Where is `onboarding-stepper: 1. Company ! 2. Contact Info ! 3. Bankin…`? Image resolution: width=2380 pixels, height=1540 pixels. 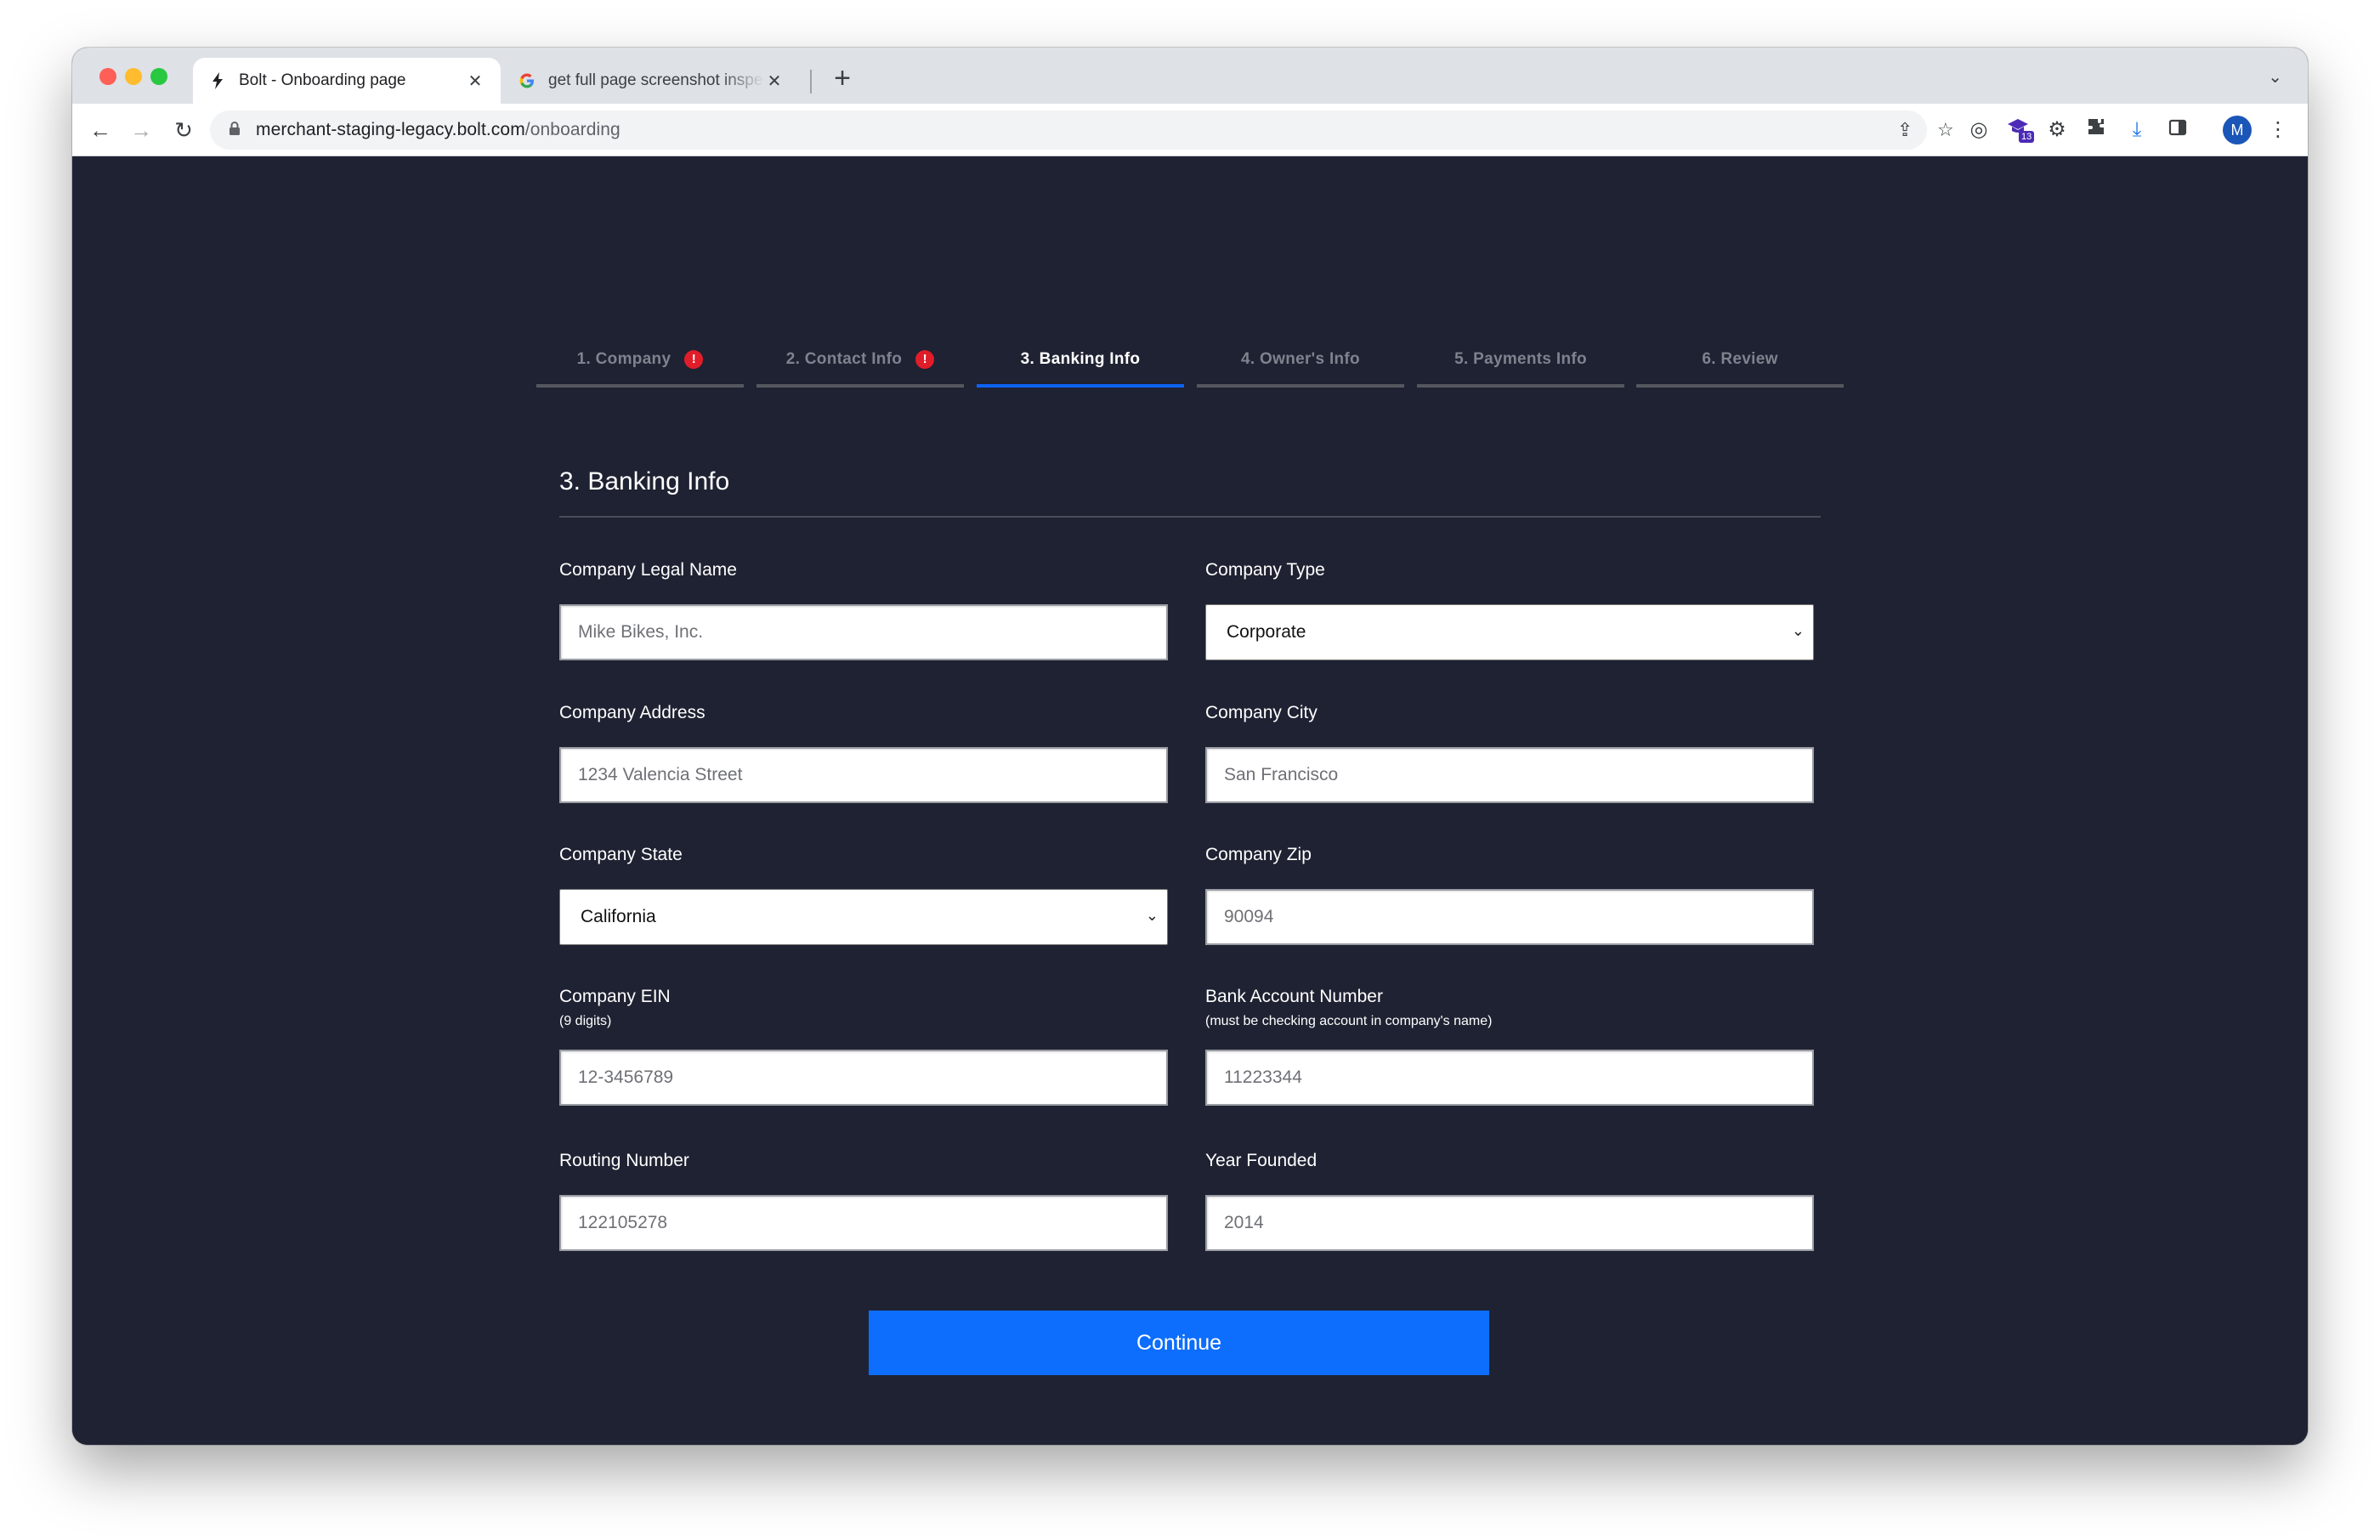 onboarding-stepper: 1. Company ! 2. Contact Info ! 3. Bankin… is located at coordinates (1190, 362).